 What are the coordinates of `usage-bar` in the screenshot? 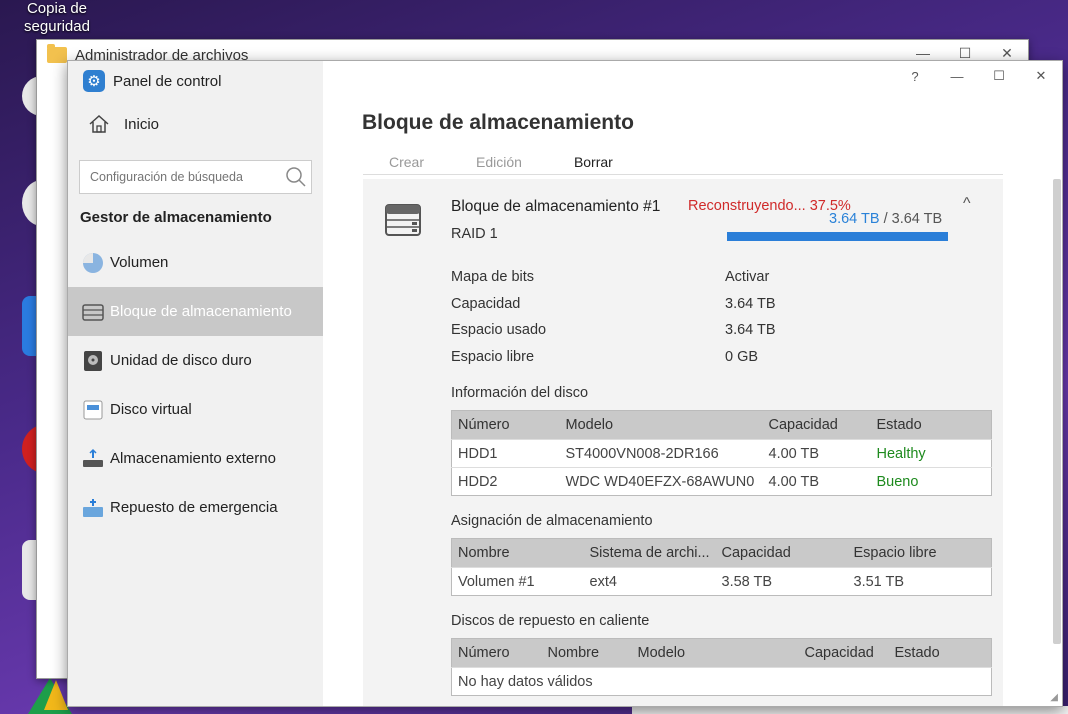 It's located at (837, 236).